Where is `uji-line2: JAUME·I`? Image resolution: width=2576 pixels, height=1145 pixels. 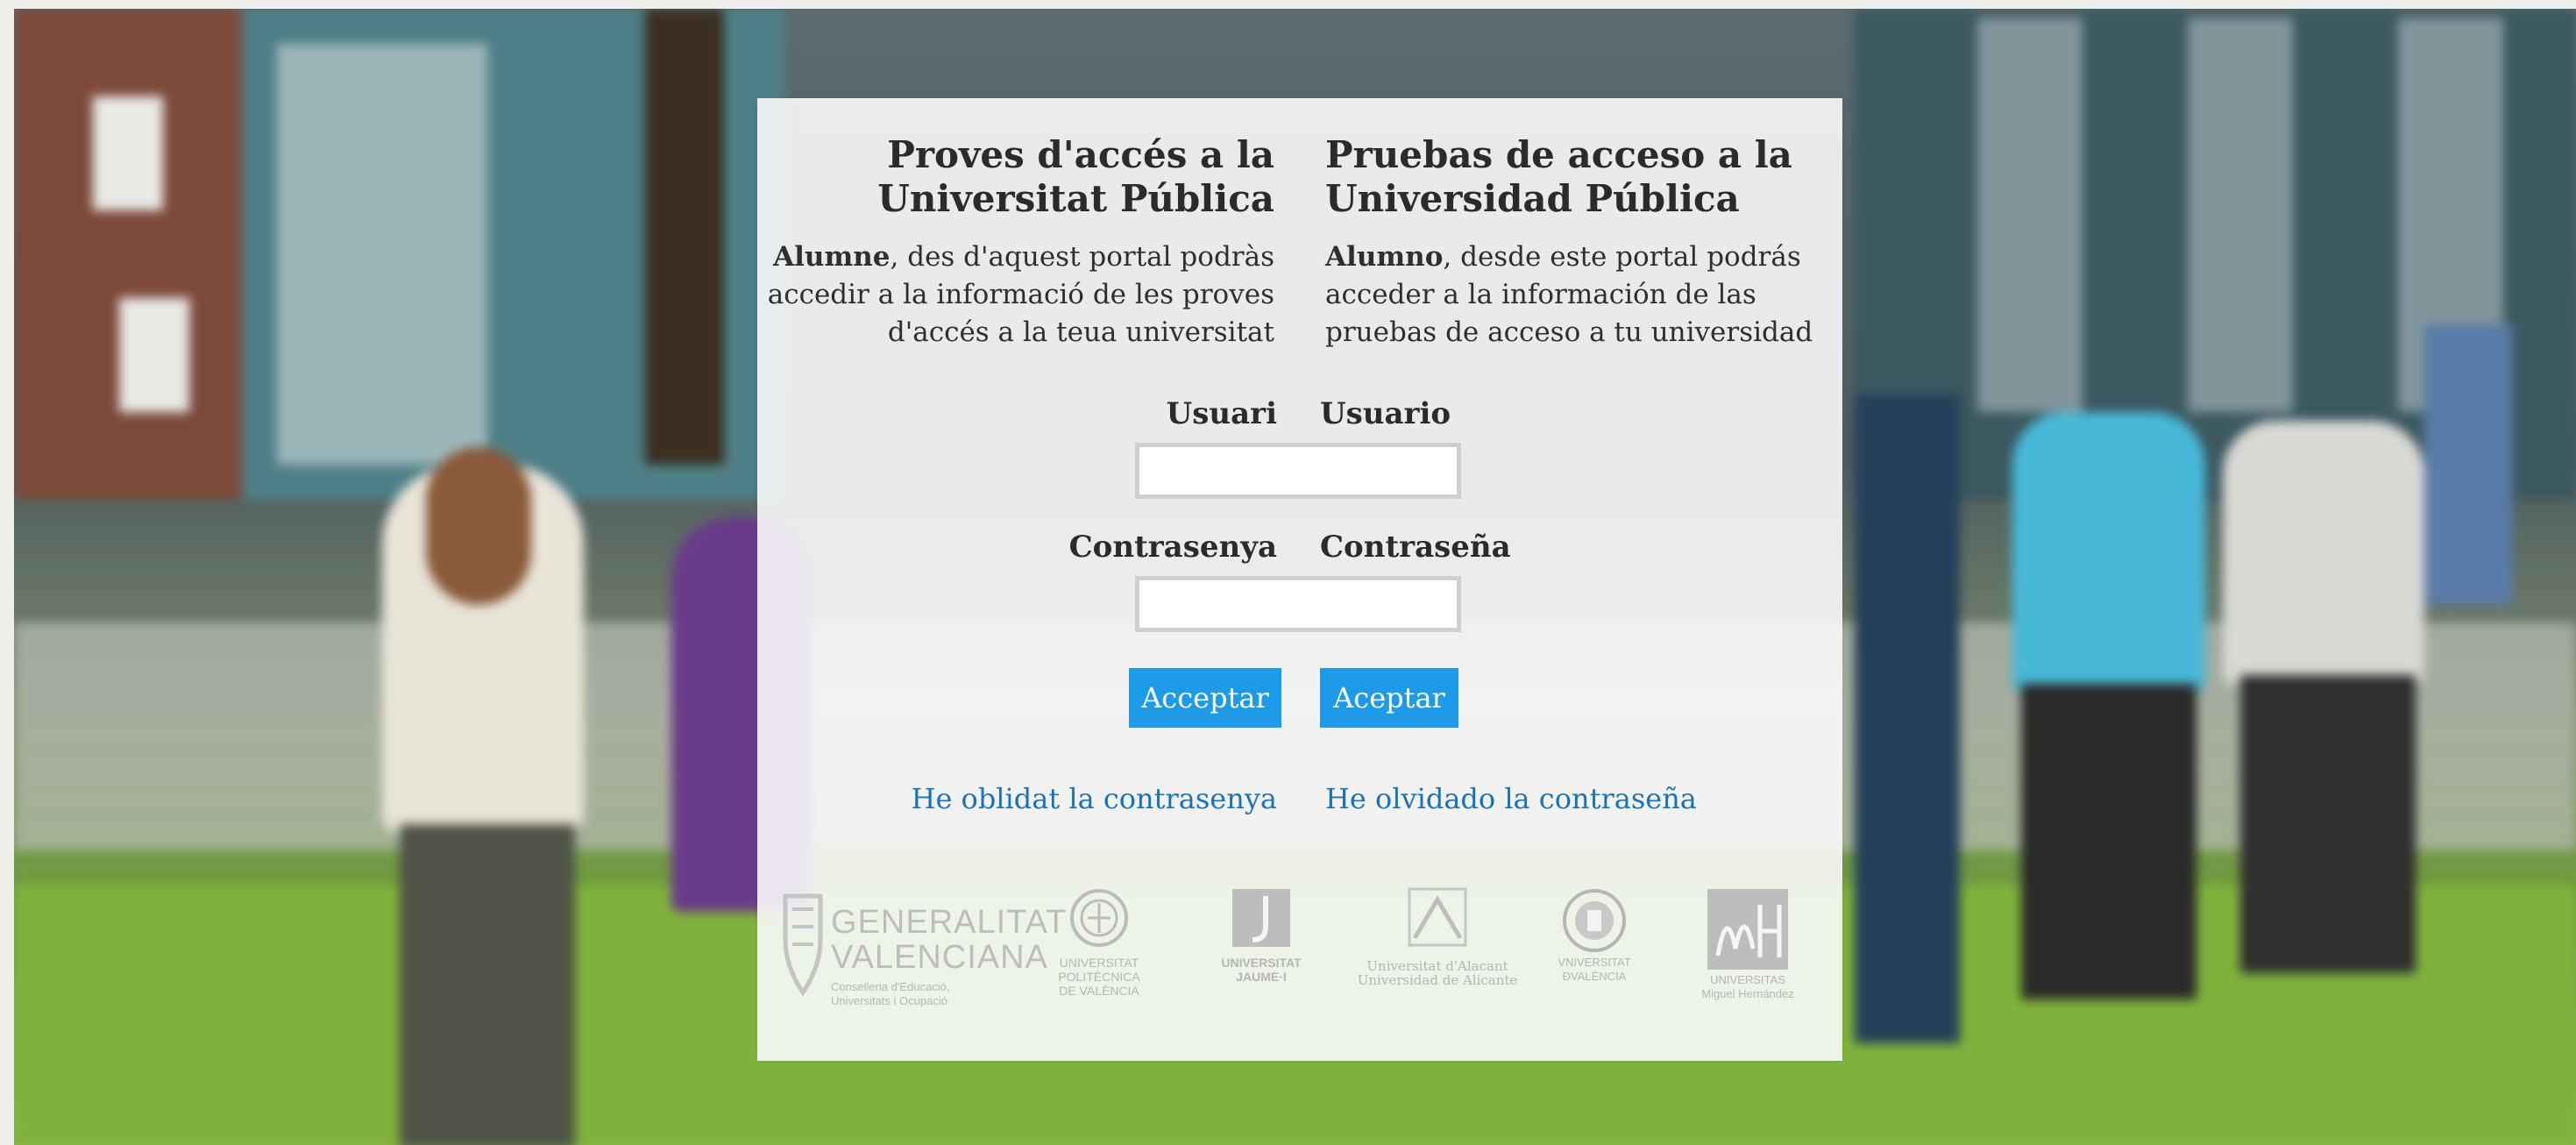 uji-line2: JAUME·I is located at coordinates (1261, 977).